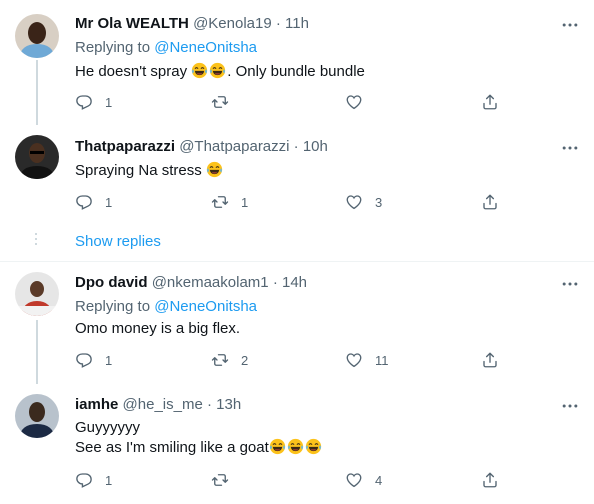 This screenshot has width=594, height=504. I want to click on thread-dots, so click(36, 240).